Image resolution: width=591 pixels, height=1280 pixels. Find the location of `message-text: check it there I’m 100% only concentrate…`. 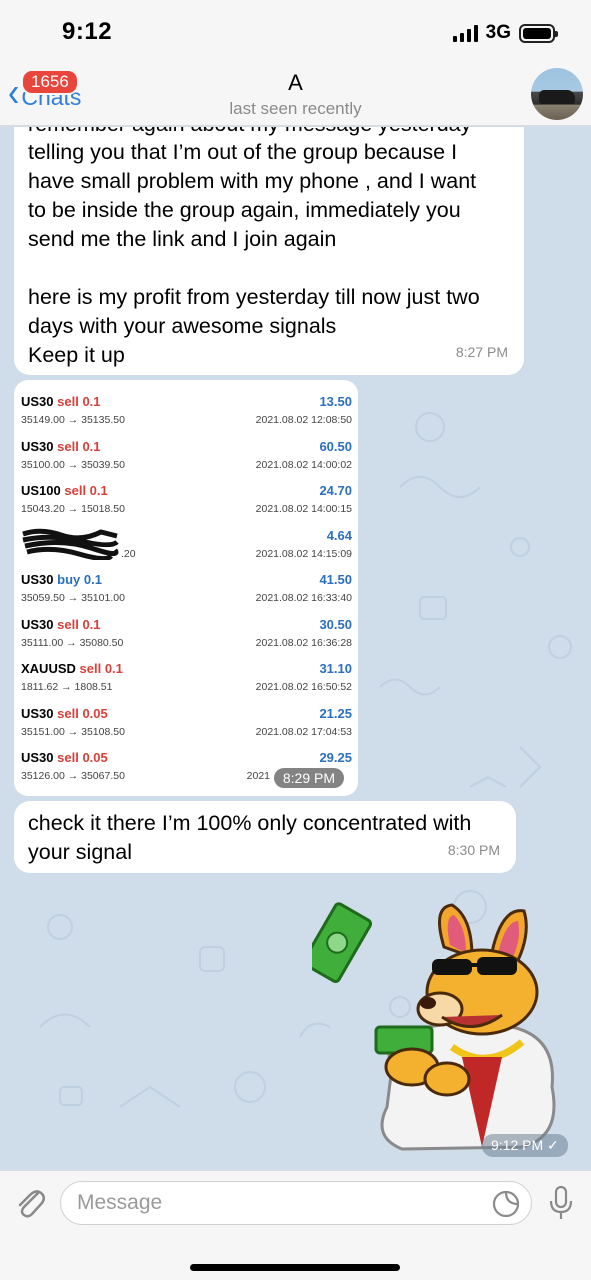

message-text: check it there I’m 100% only concentrate… is located at coordinates (250, 823).